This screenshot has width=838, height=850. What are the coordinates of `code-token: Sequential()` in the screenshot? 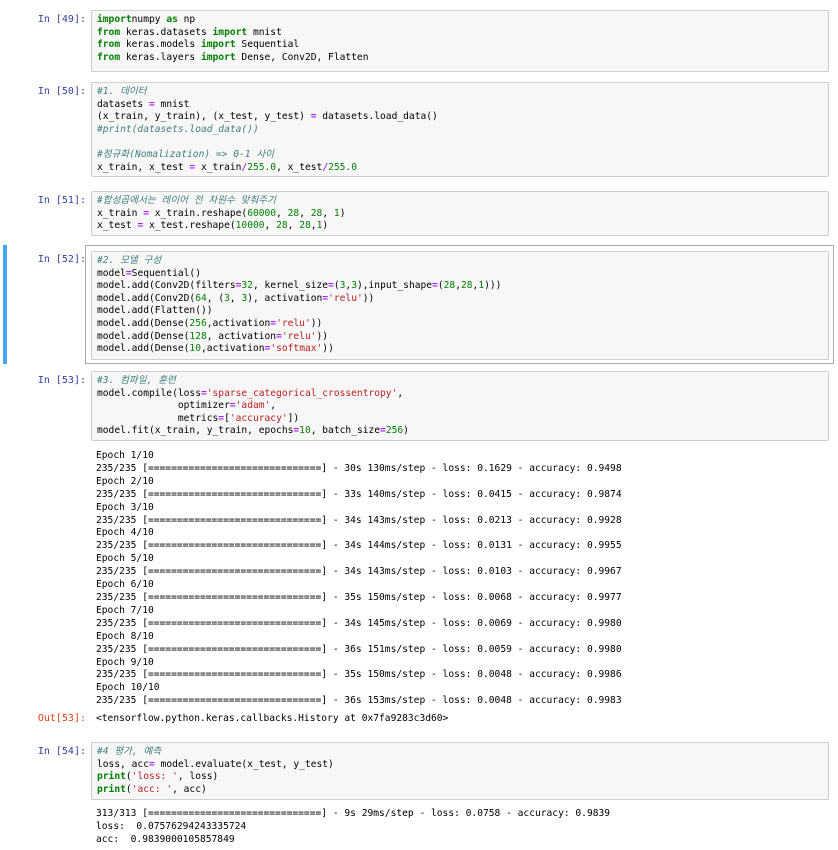 It's located at (166, 273).